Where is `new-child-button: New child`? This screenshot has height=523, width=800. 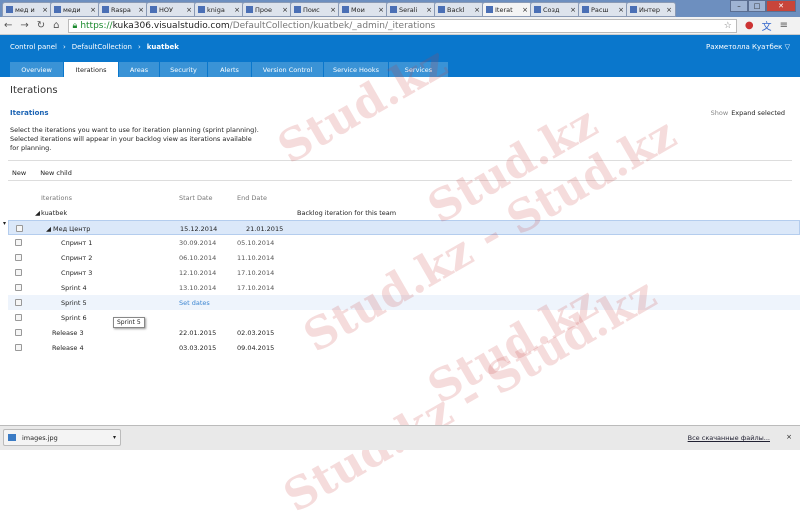
new-child-button: New child is located at coordinates (56, 173).